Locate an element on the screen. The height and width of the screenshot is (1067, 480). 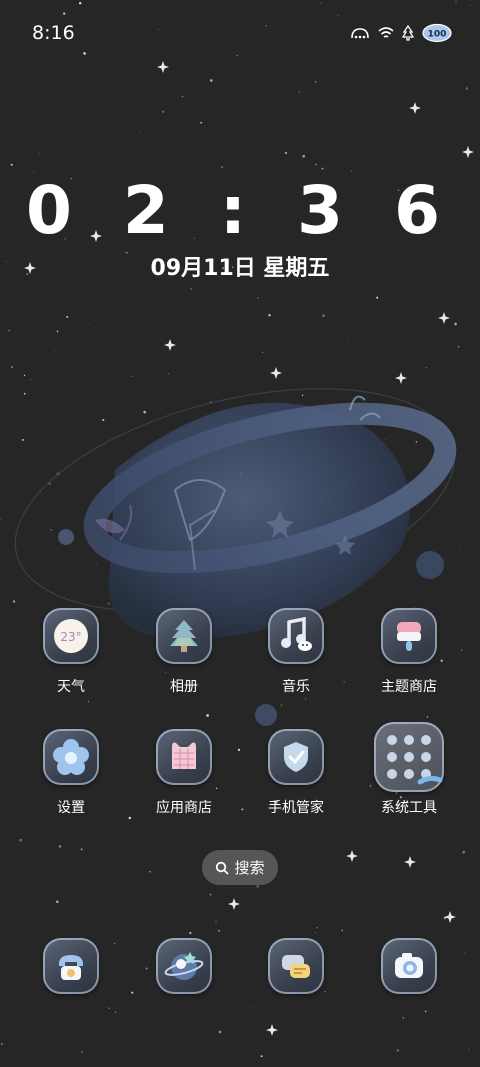
theme-store-icon is located at coordinates (409, 636).